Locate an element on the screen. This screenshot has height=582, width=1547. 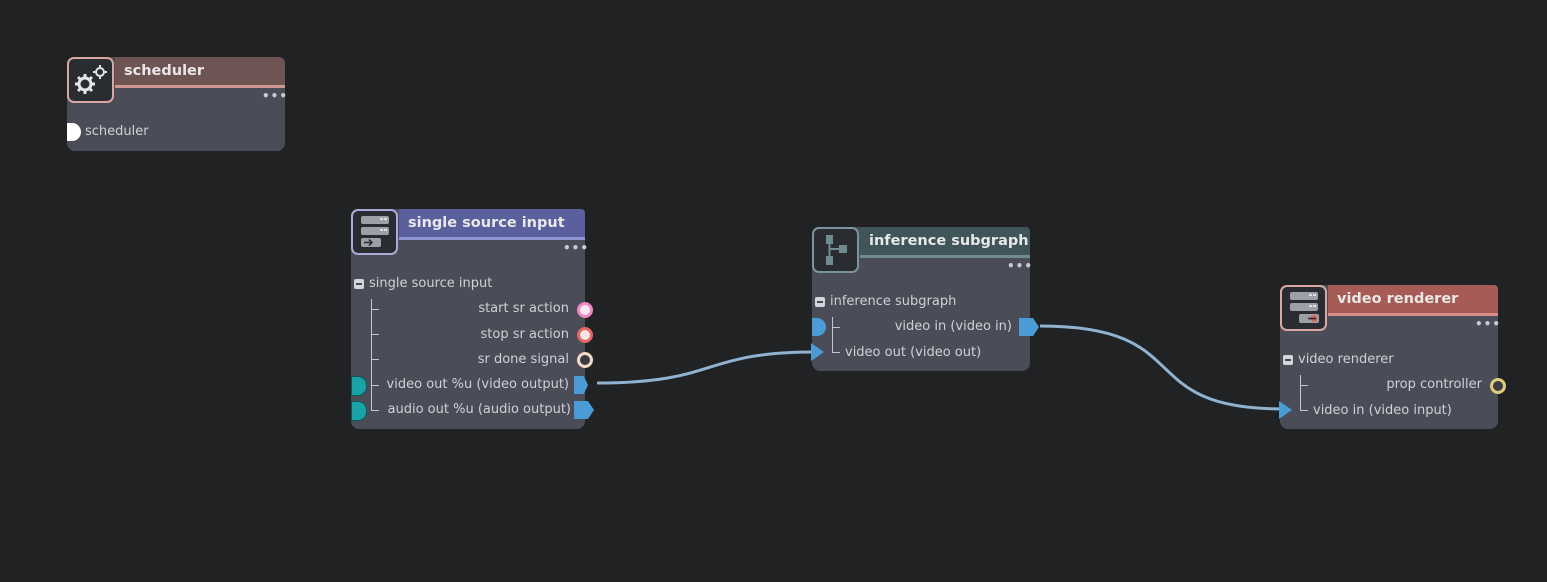
node-title: inference subgraph is located at coordinates (945, 242).